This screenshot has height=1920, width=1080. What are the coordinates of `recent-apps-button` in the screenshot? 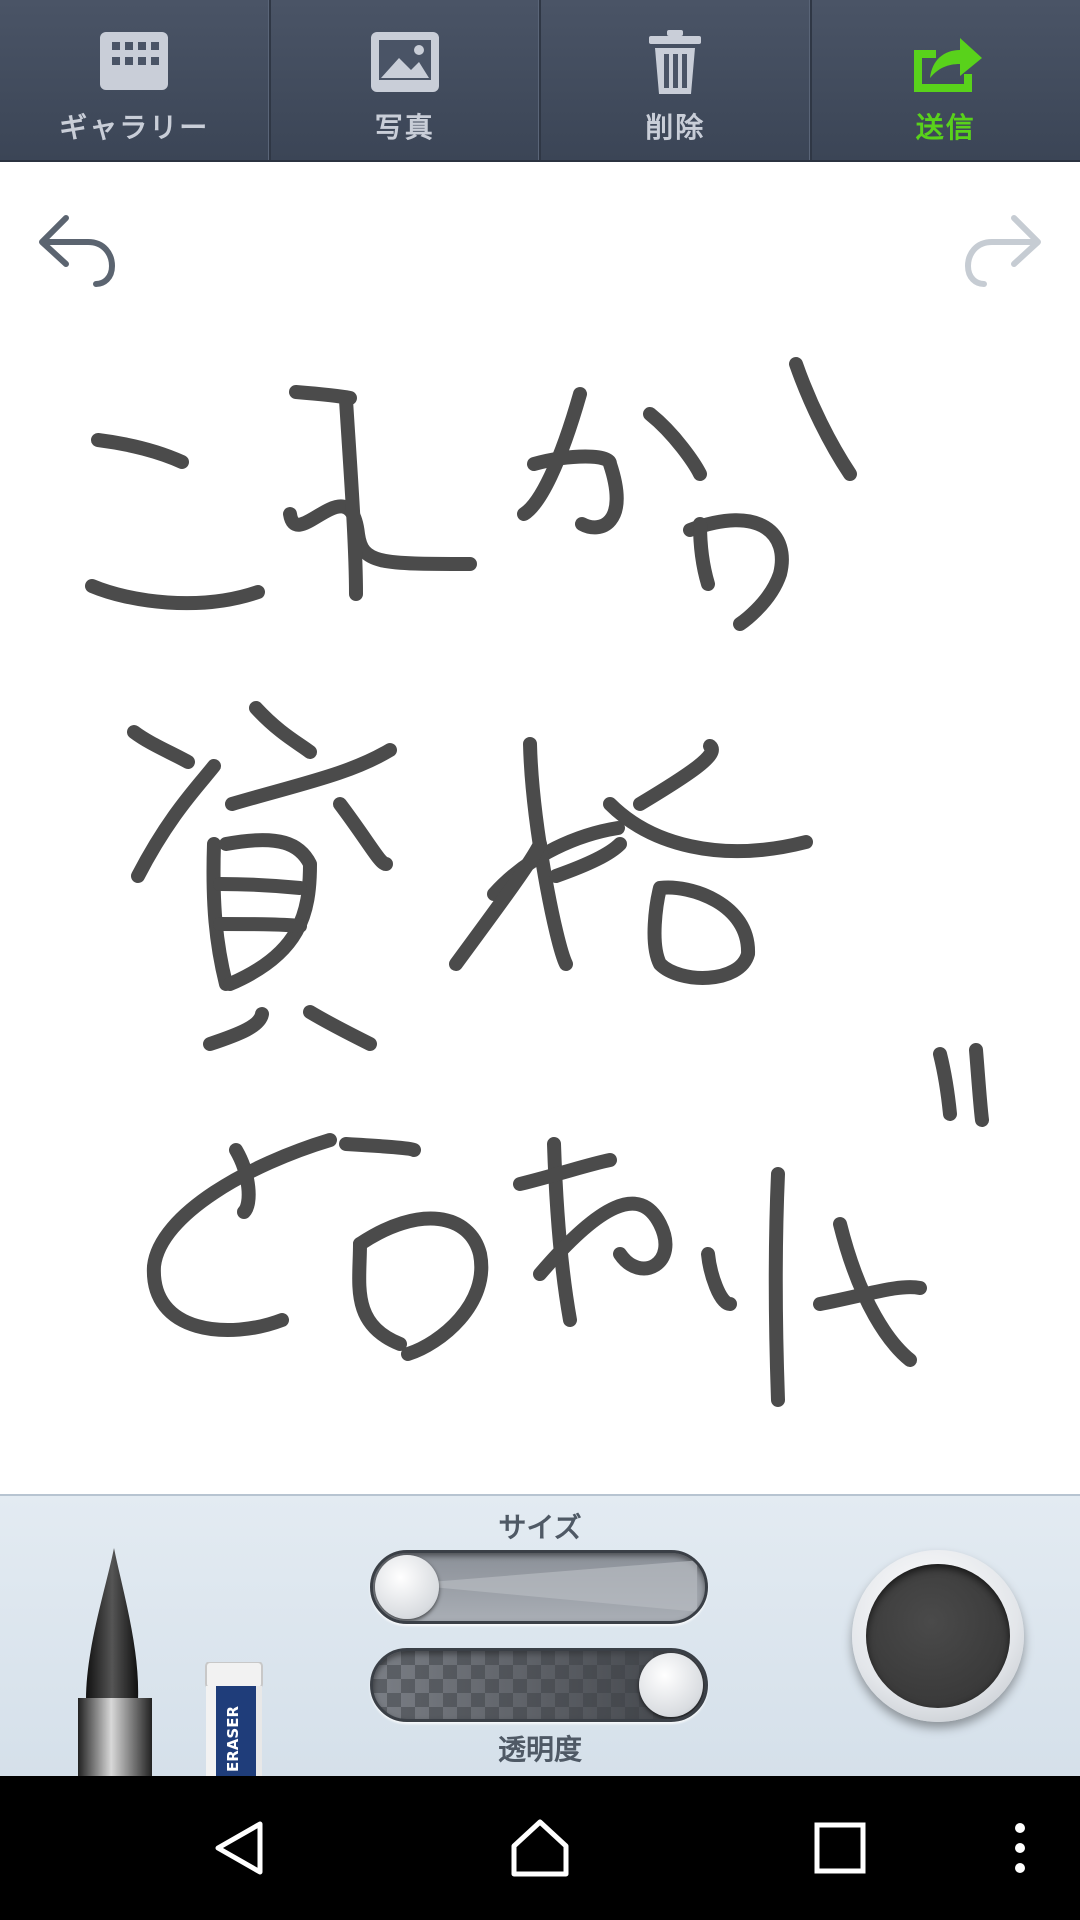 It's located at (840, 1848).